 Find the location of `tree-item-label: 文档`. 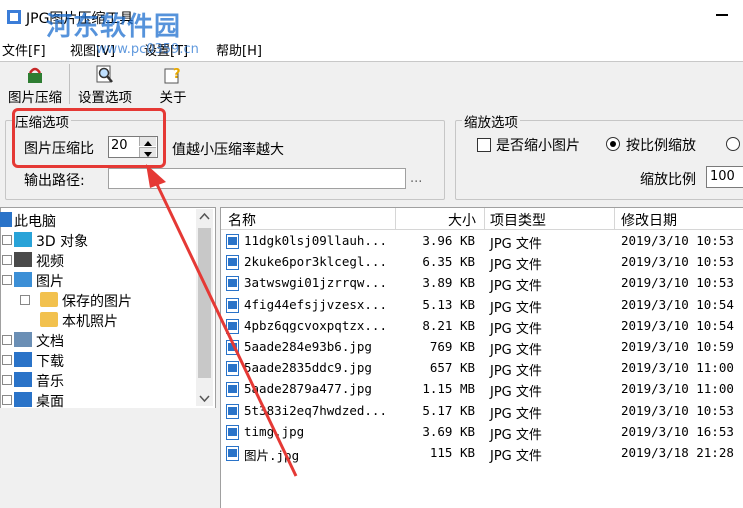

tree-item-label: 文档 is located at coordinates (50, 342).